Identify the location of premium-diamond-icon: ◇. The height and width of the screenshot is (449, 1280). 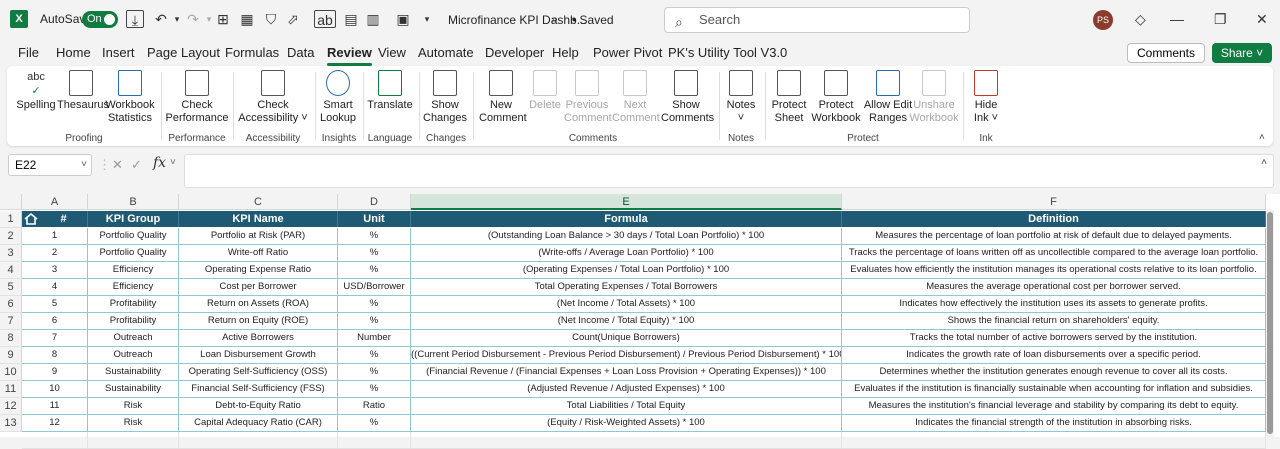
(1140, 19).